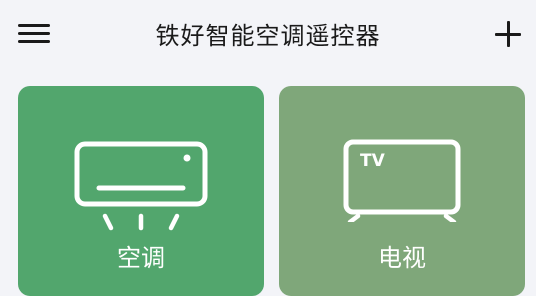  I want to click on device-card-label: 空调, so click(141, 258).